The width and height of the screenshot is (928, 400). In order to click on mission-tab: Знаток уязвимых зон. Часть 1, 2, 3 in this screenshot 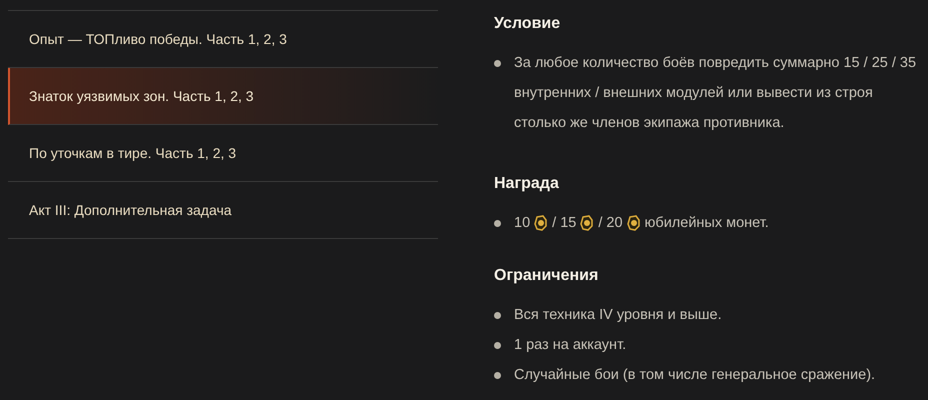, I will do `click(223, 96)`.